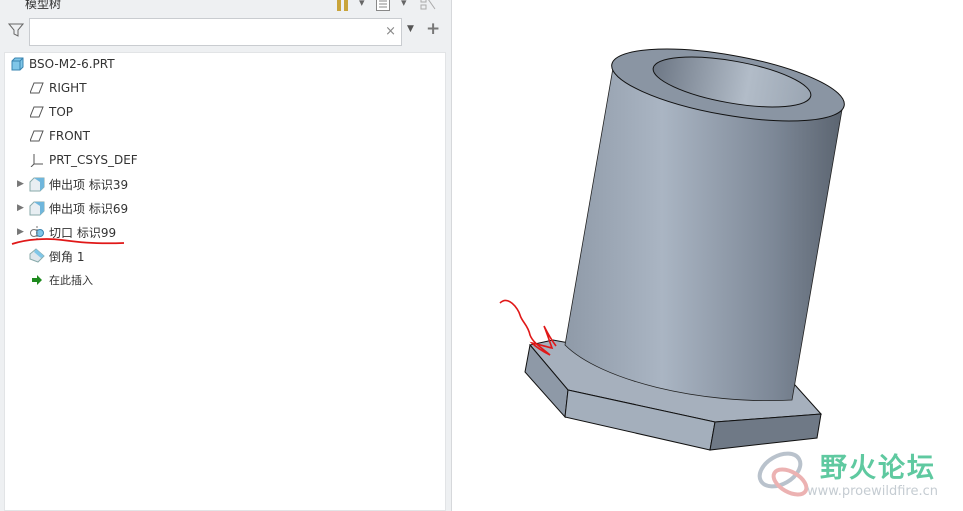 The width and height of the screenshot is (963, 511). I want to click on red-arrow-annotation, so click(528, 327).